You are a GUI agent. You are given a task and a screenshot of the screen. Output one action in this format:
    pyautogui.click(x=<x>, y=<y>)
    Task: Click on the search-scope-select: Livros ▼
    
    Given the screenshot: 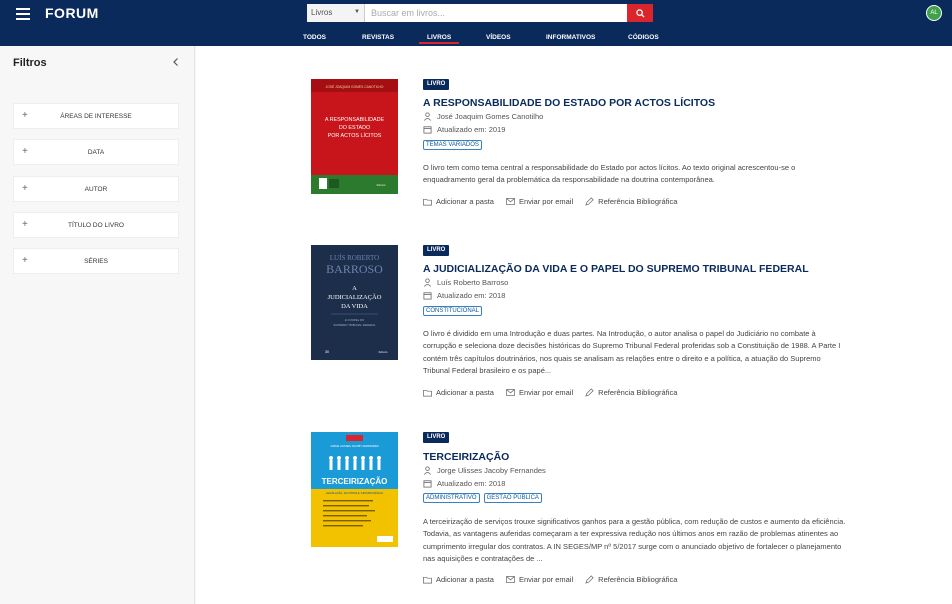 What is the action you would take?
    pyautogui.click(x=336, y=13)
    